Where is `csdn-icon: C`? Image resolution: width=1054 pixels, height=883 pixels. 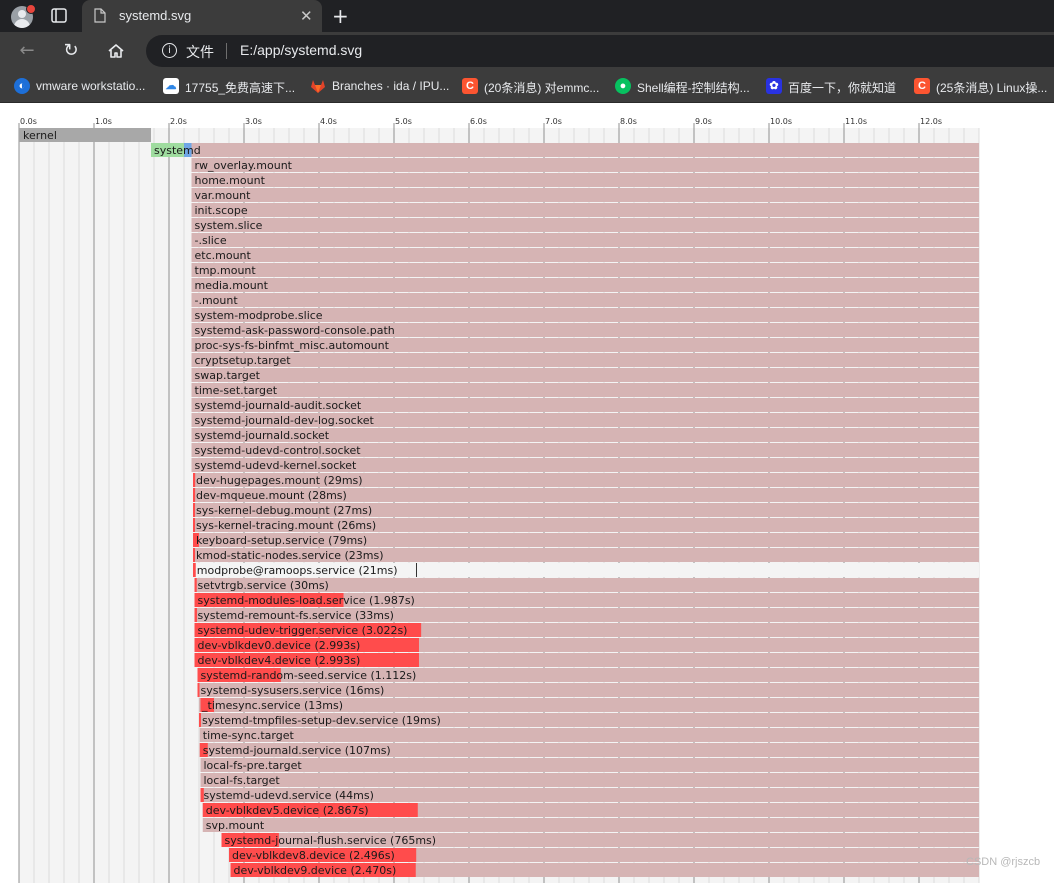 csdn-icon: C is located at coordinates (470, 86).